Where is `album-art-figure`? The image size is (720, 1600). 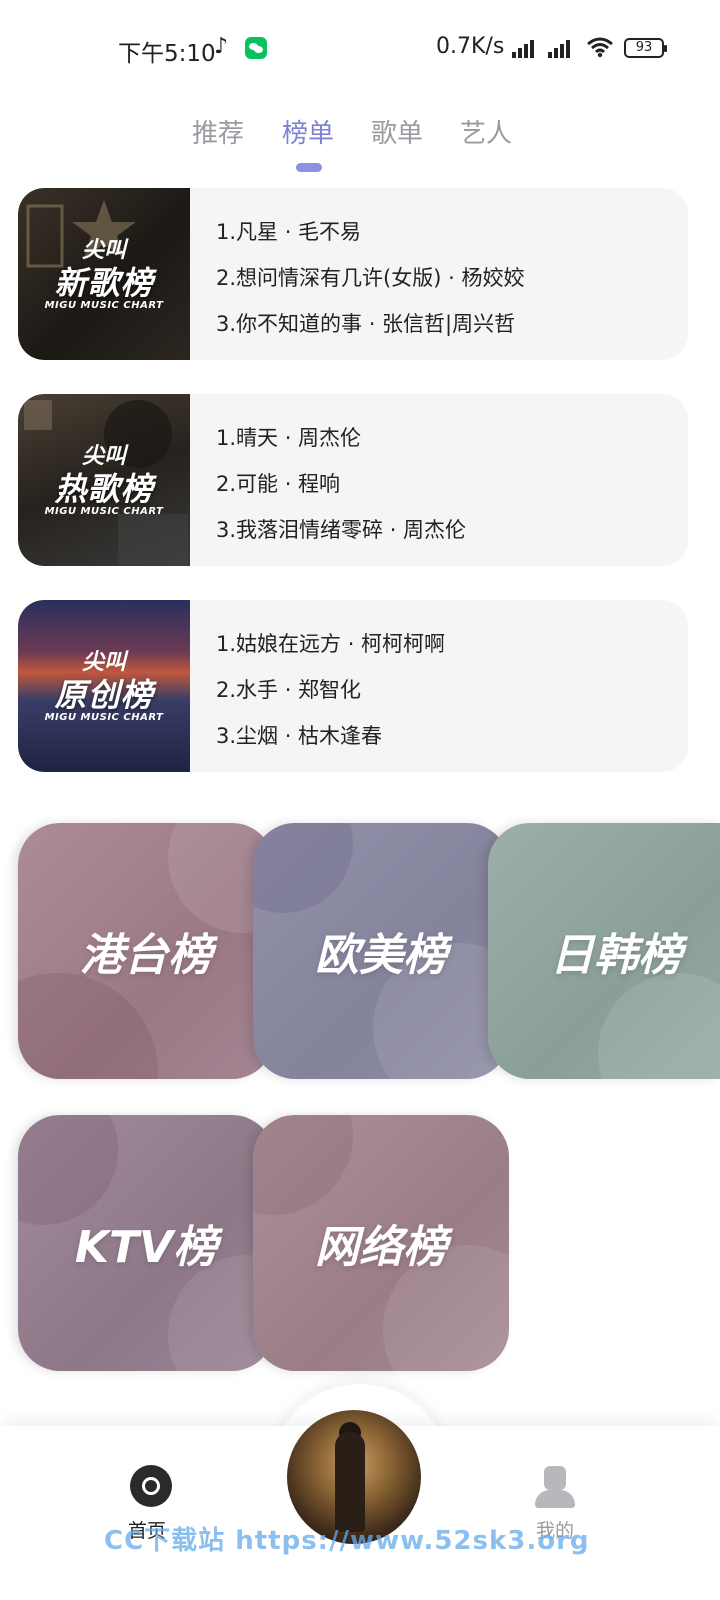 album-art-figure is located at coordinates (350, 1482).